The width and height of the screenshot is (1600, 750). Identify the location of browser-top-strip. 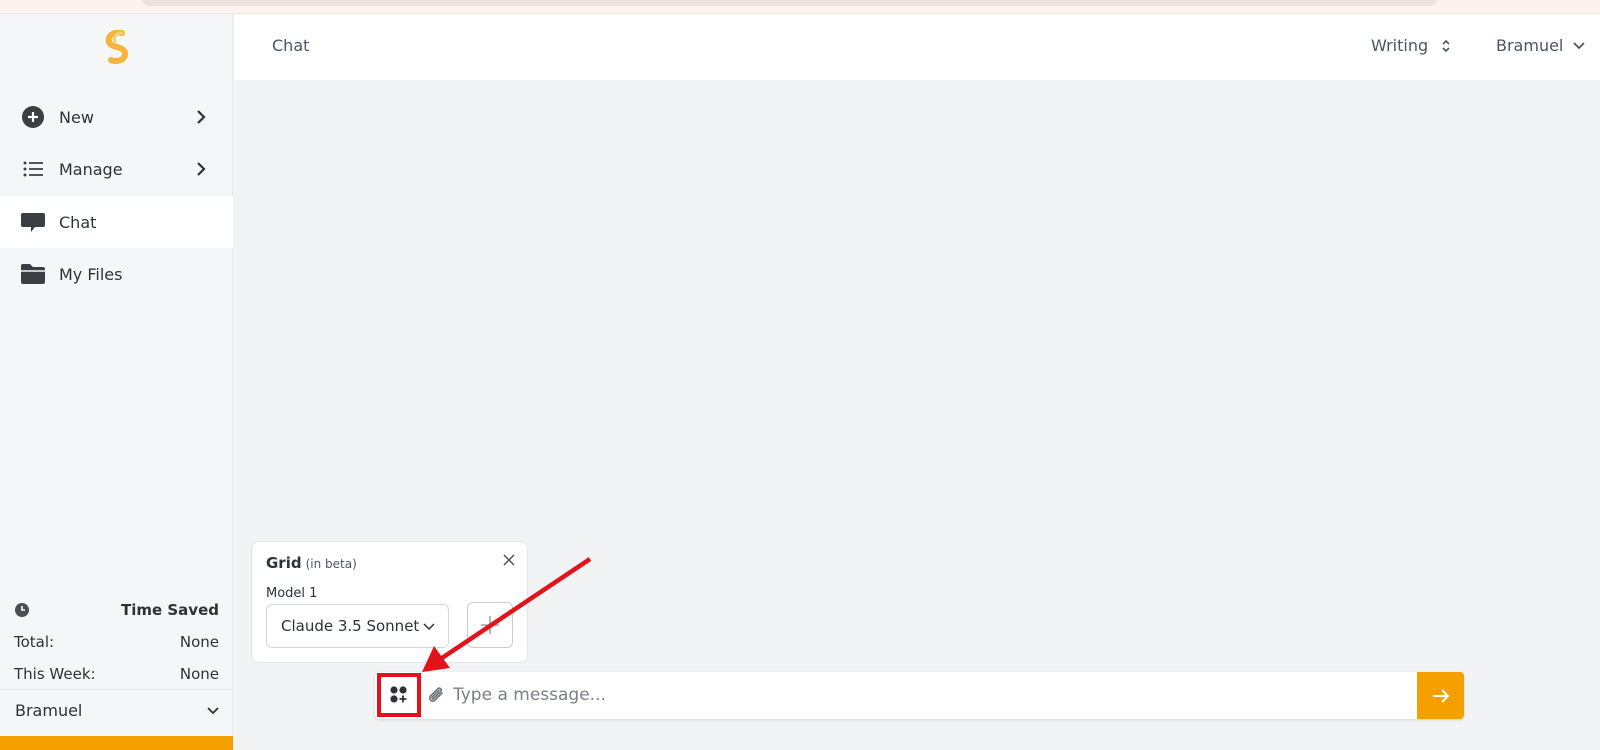
(800, 7).